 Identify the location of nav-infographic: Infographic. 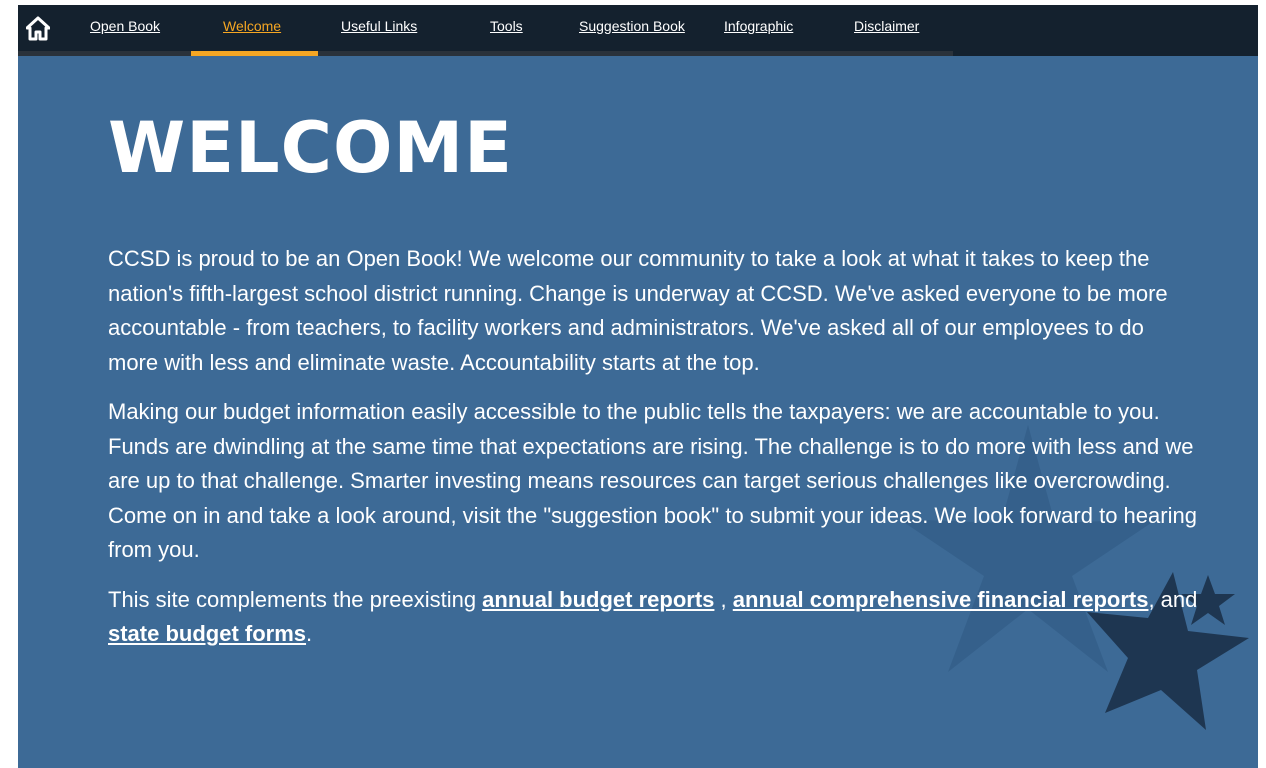
(758, 26).